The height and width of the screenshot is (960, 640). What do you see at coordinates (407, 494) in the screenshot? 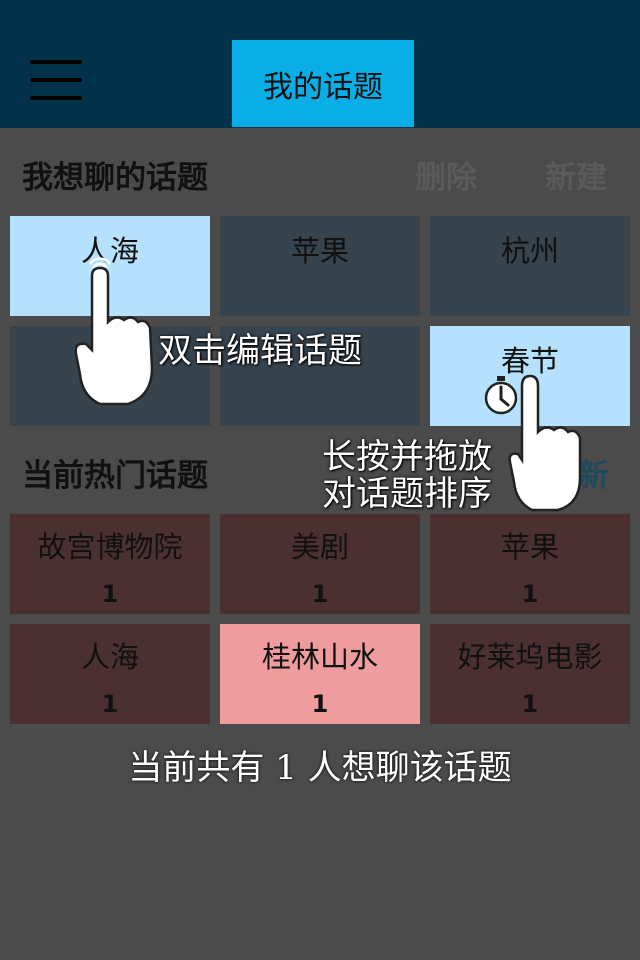
I see `long-press-hint-line2: 对话题排序` at bounding box center [407, 494].